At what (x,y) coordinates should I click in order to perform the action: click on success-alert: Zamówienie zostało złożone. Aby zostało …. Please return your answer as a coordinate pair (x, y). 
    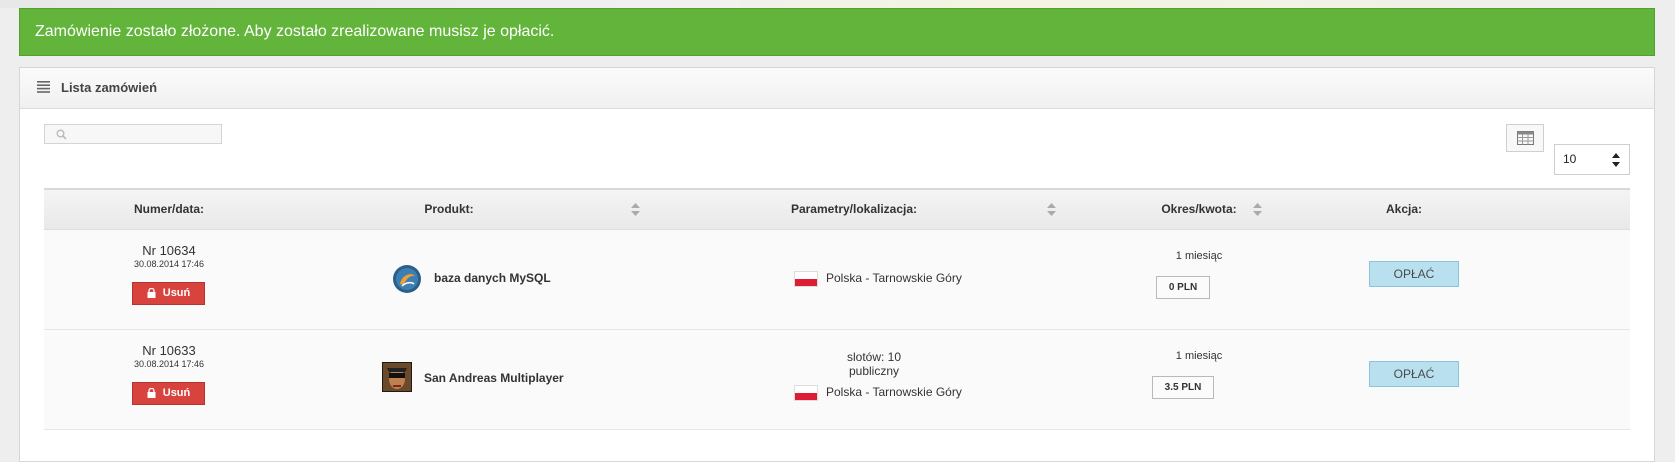
    Looking at the image, I should click on (837, 32).